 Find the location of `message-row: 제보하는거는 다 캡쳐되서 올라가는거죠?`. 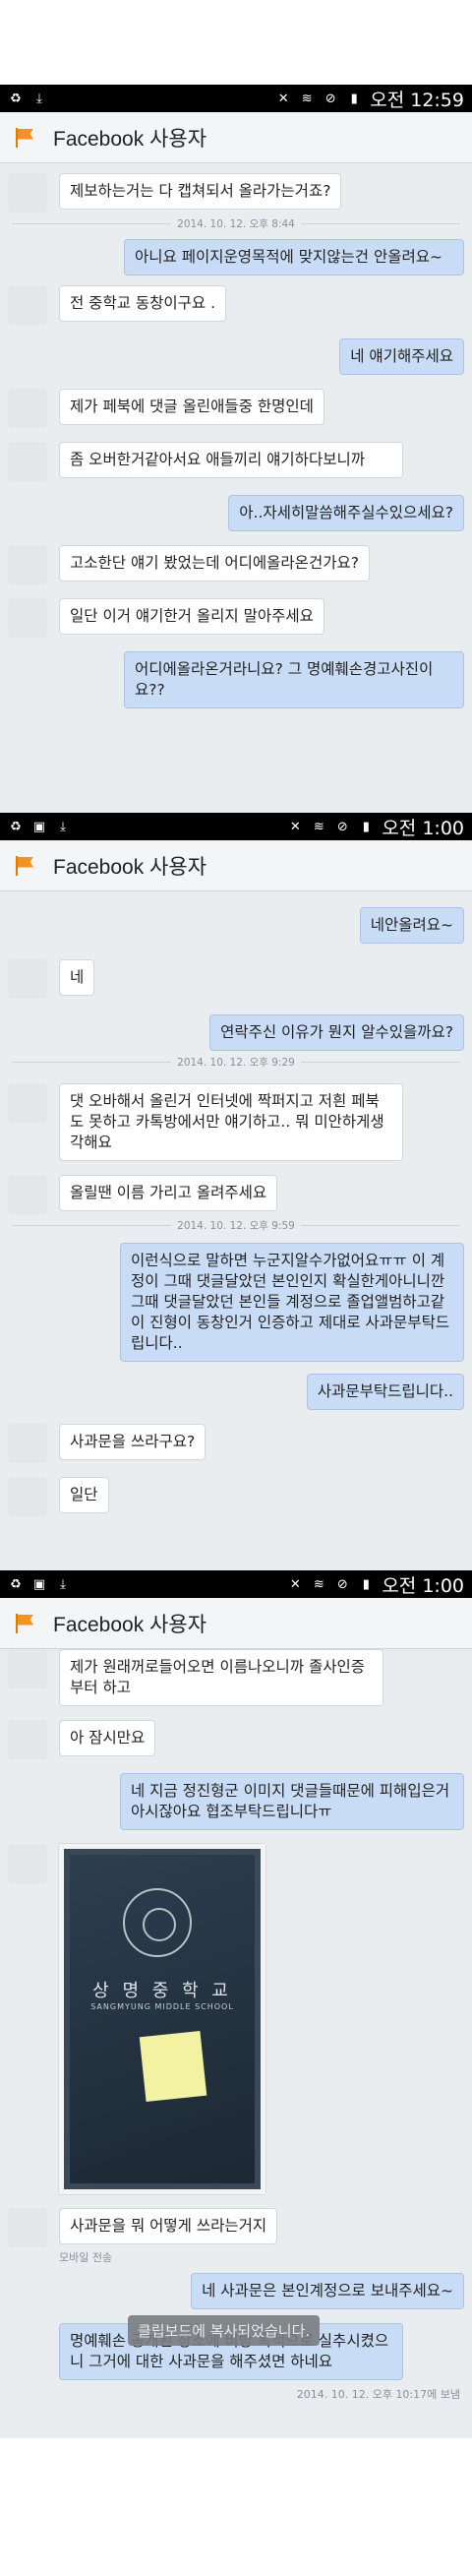

message-row: 제보하는거는 다 캡쳐되서 올라가는거죠? is located at coordinates (236, 193).